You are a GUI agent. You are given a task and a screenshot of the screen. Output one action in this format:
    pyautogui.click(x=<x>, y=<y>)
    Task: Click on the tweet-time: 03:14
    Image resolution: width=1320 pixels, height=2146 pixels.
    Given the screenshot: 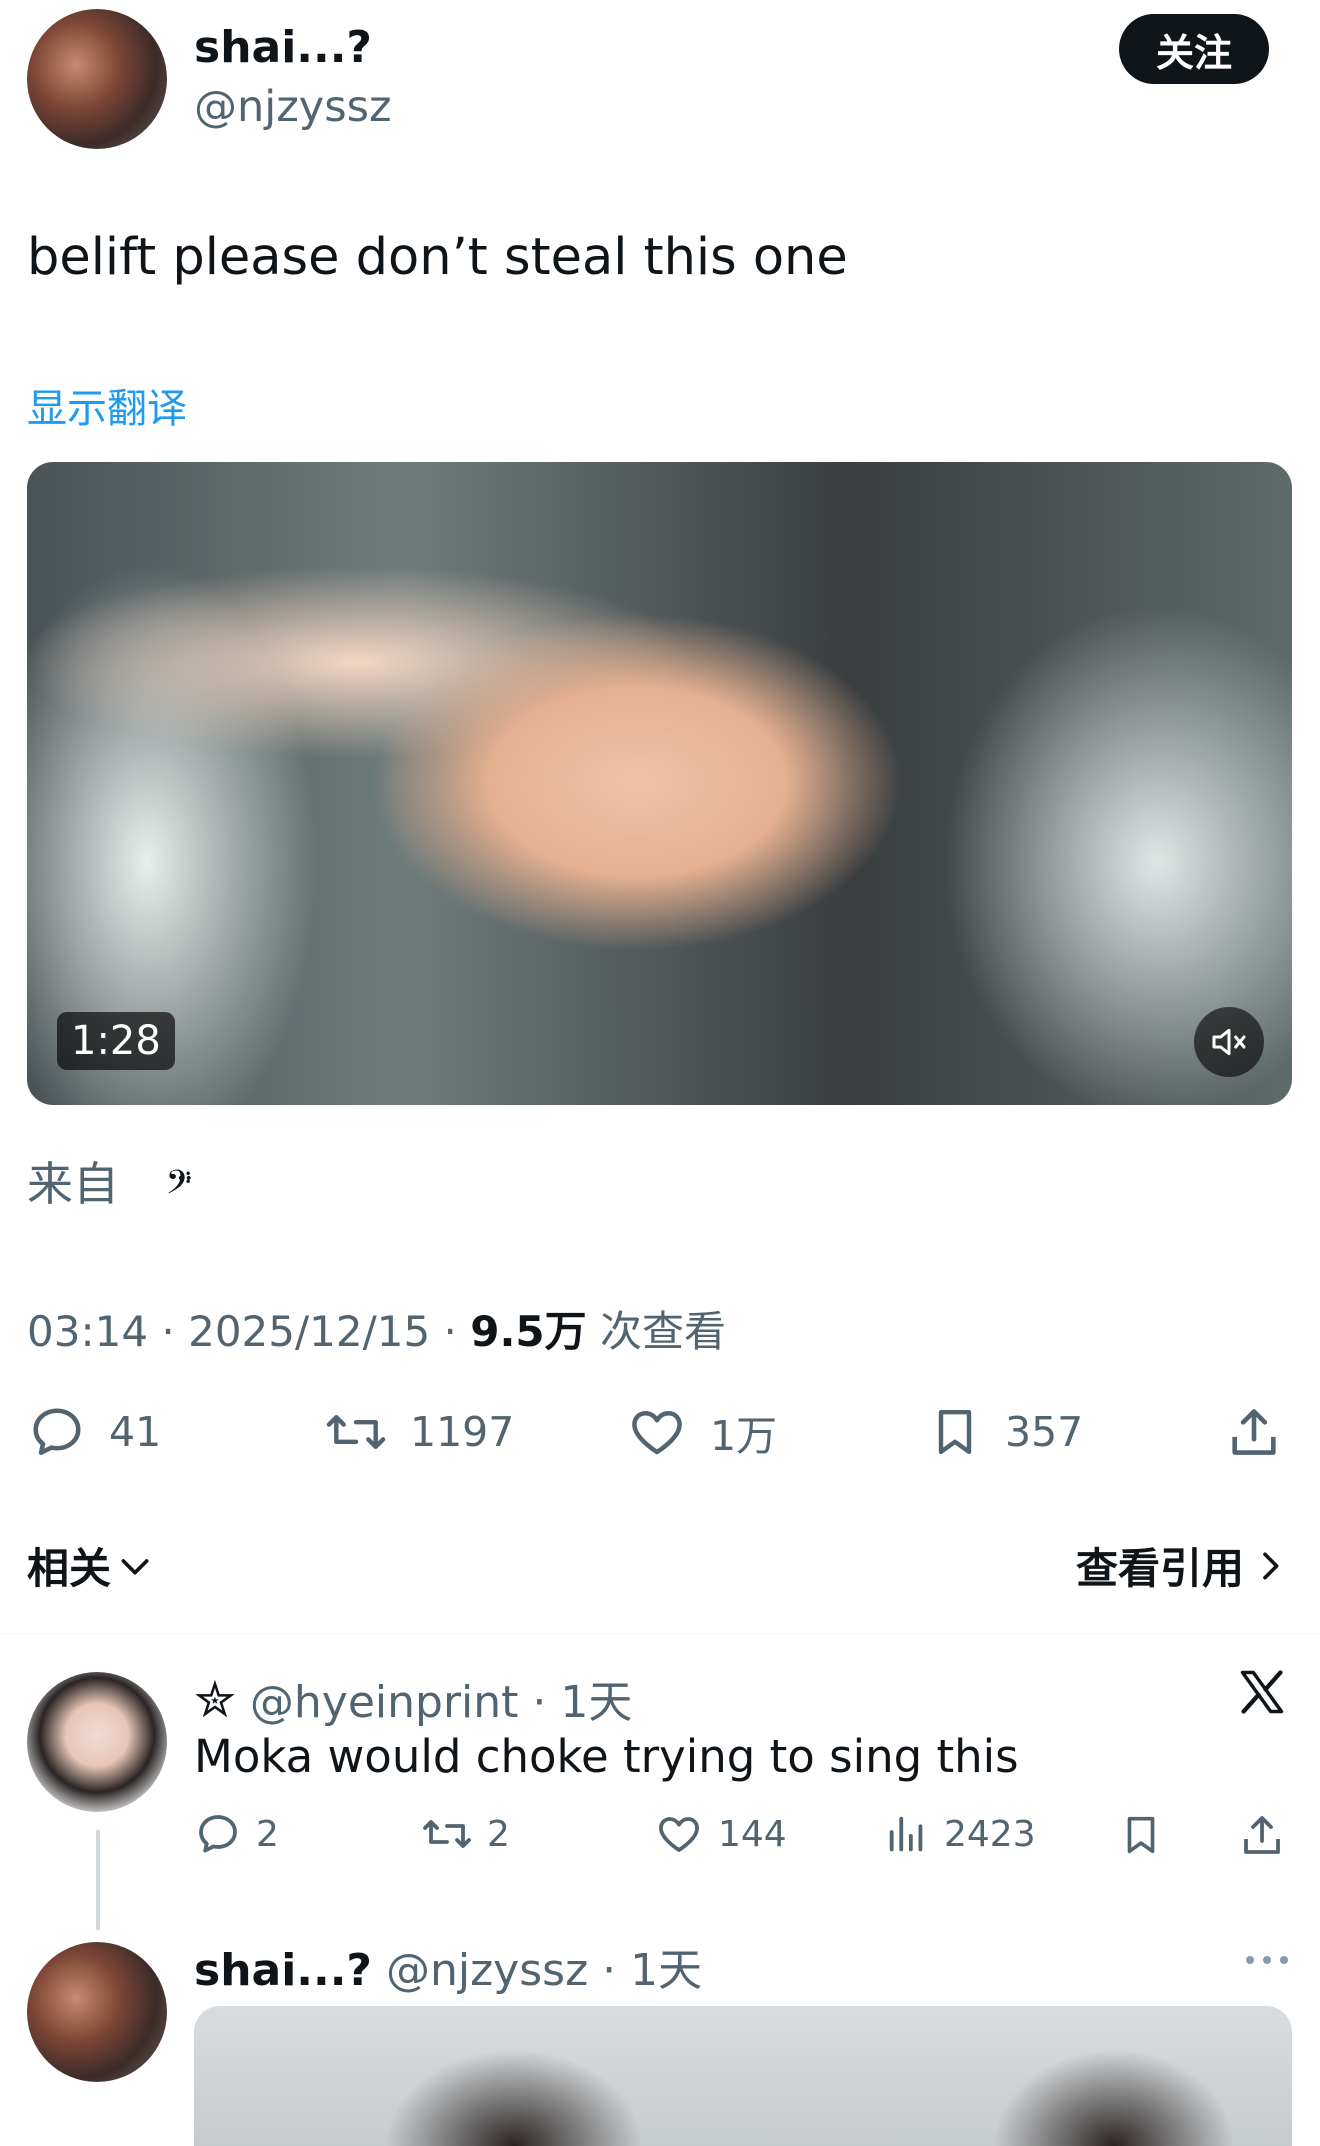 What is the action you would take?
    pyautogui.click(x=88, y=1331)
    